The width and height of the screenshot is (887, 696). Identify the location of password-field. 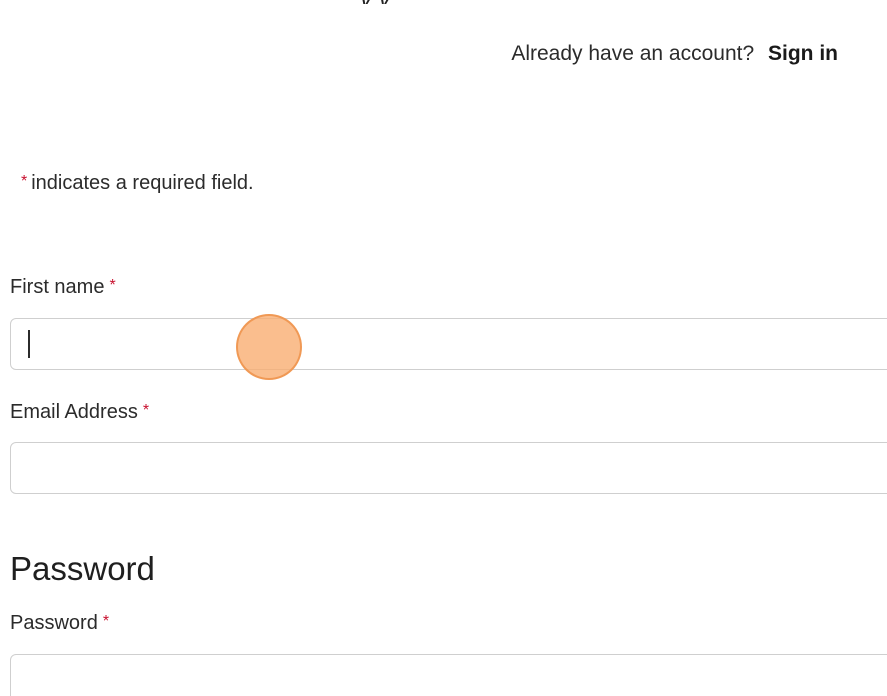
(448, 675).